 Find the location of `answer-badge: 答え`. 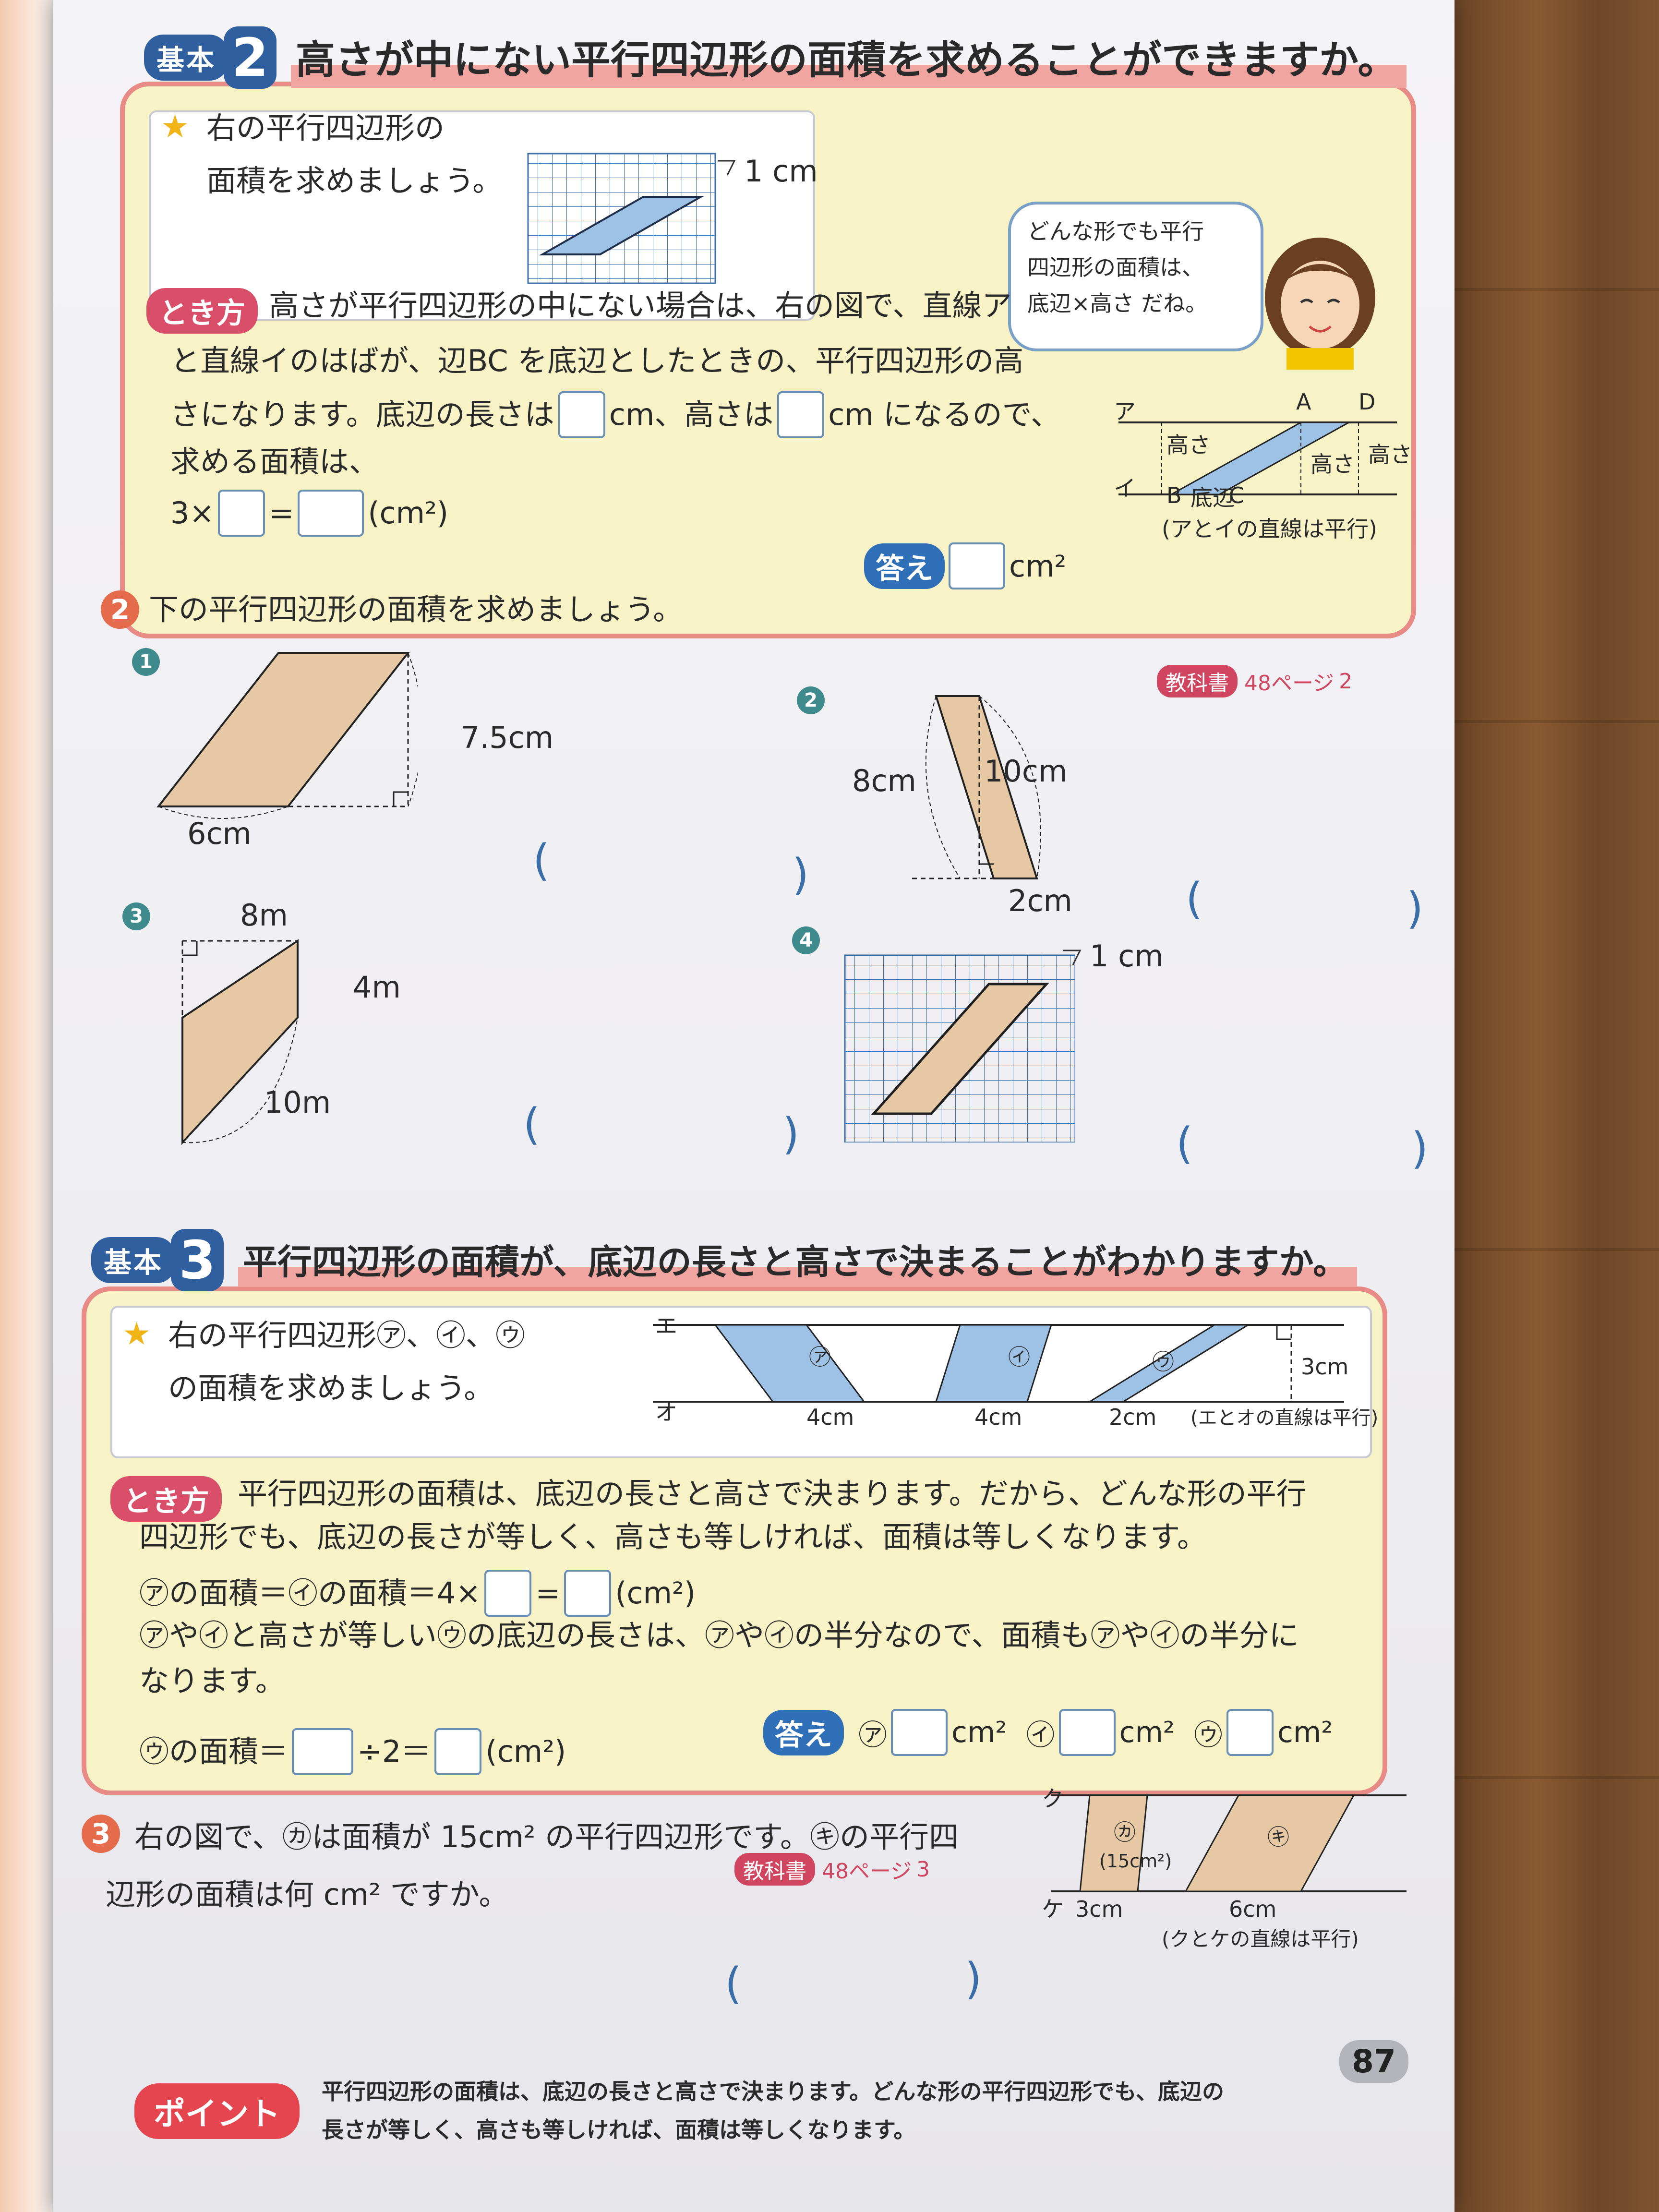

answer-badge: 答え is located at coordinates (904, 566).